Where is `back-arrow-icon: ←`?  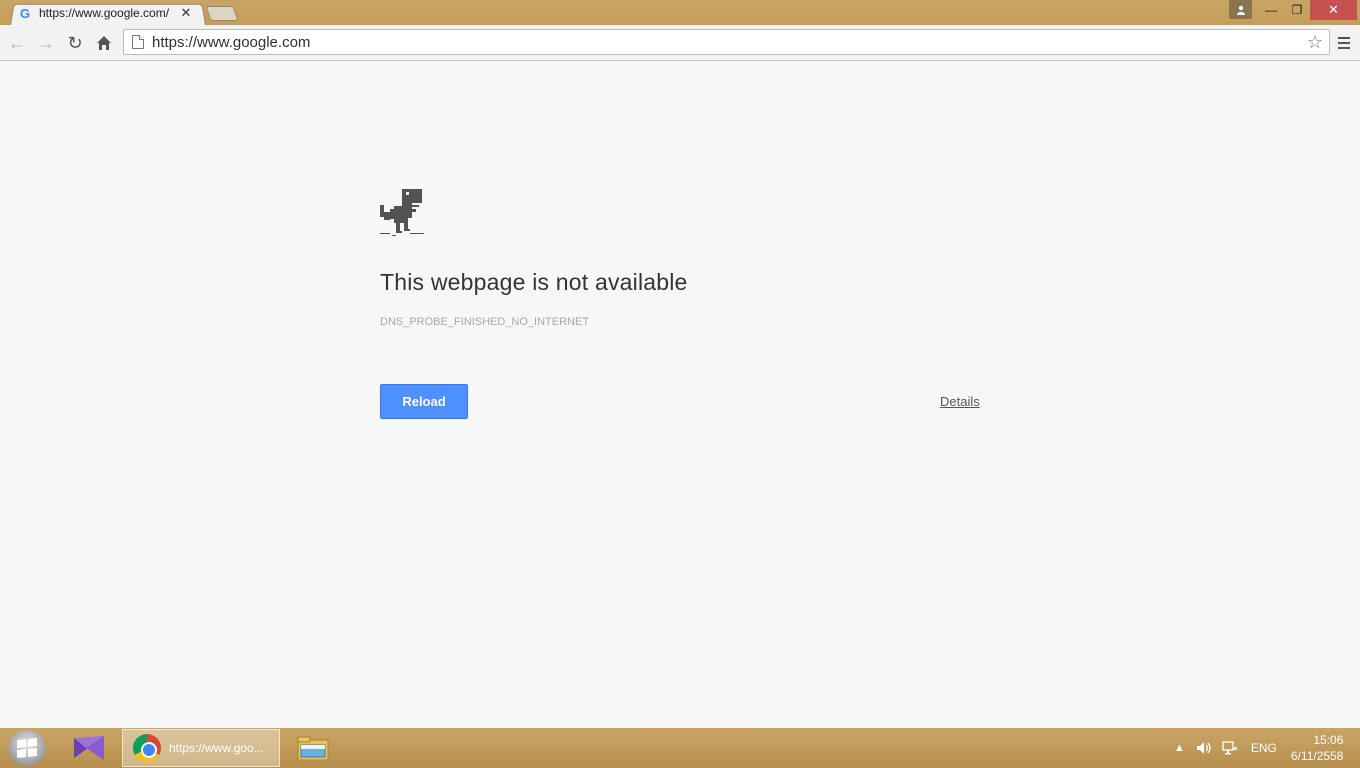
back-arrow-icon: ← is located at coordinates (17, 43).